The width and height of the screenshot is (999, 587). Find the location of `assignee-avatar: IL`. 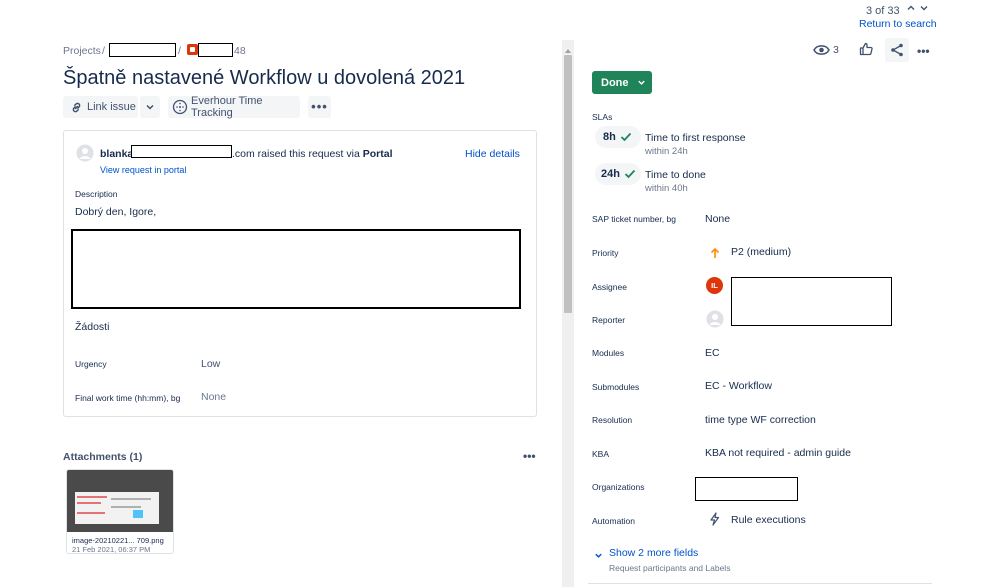

assignee-avatar: IL is located at coordinates (714, 285).